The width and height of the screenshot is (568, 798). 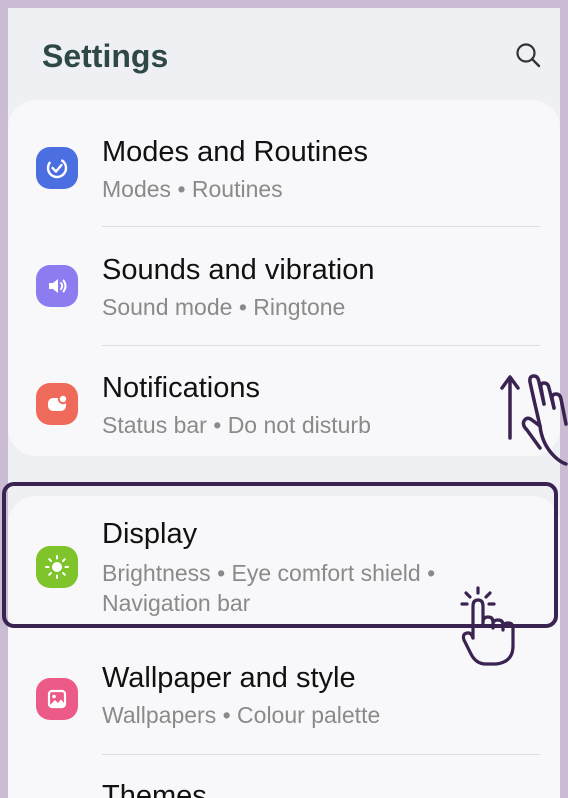 I want to click on tap-hand-icon, so click(x=487, y=626).